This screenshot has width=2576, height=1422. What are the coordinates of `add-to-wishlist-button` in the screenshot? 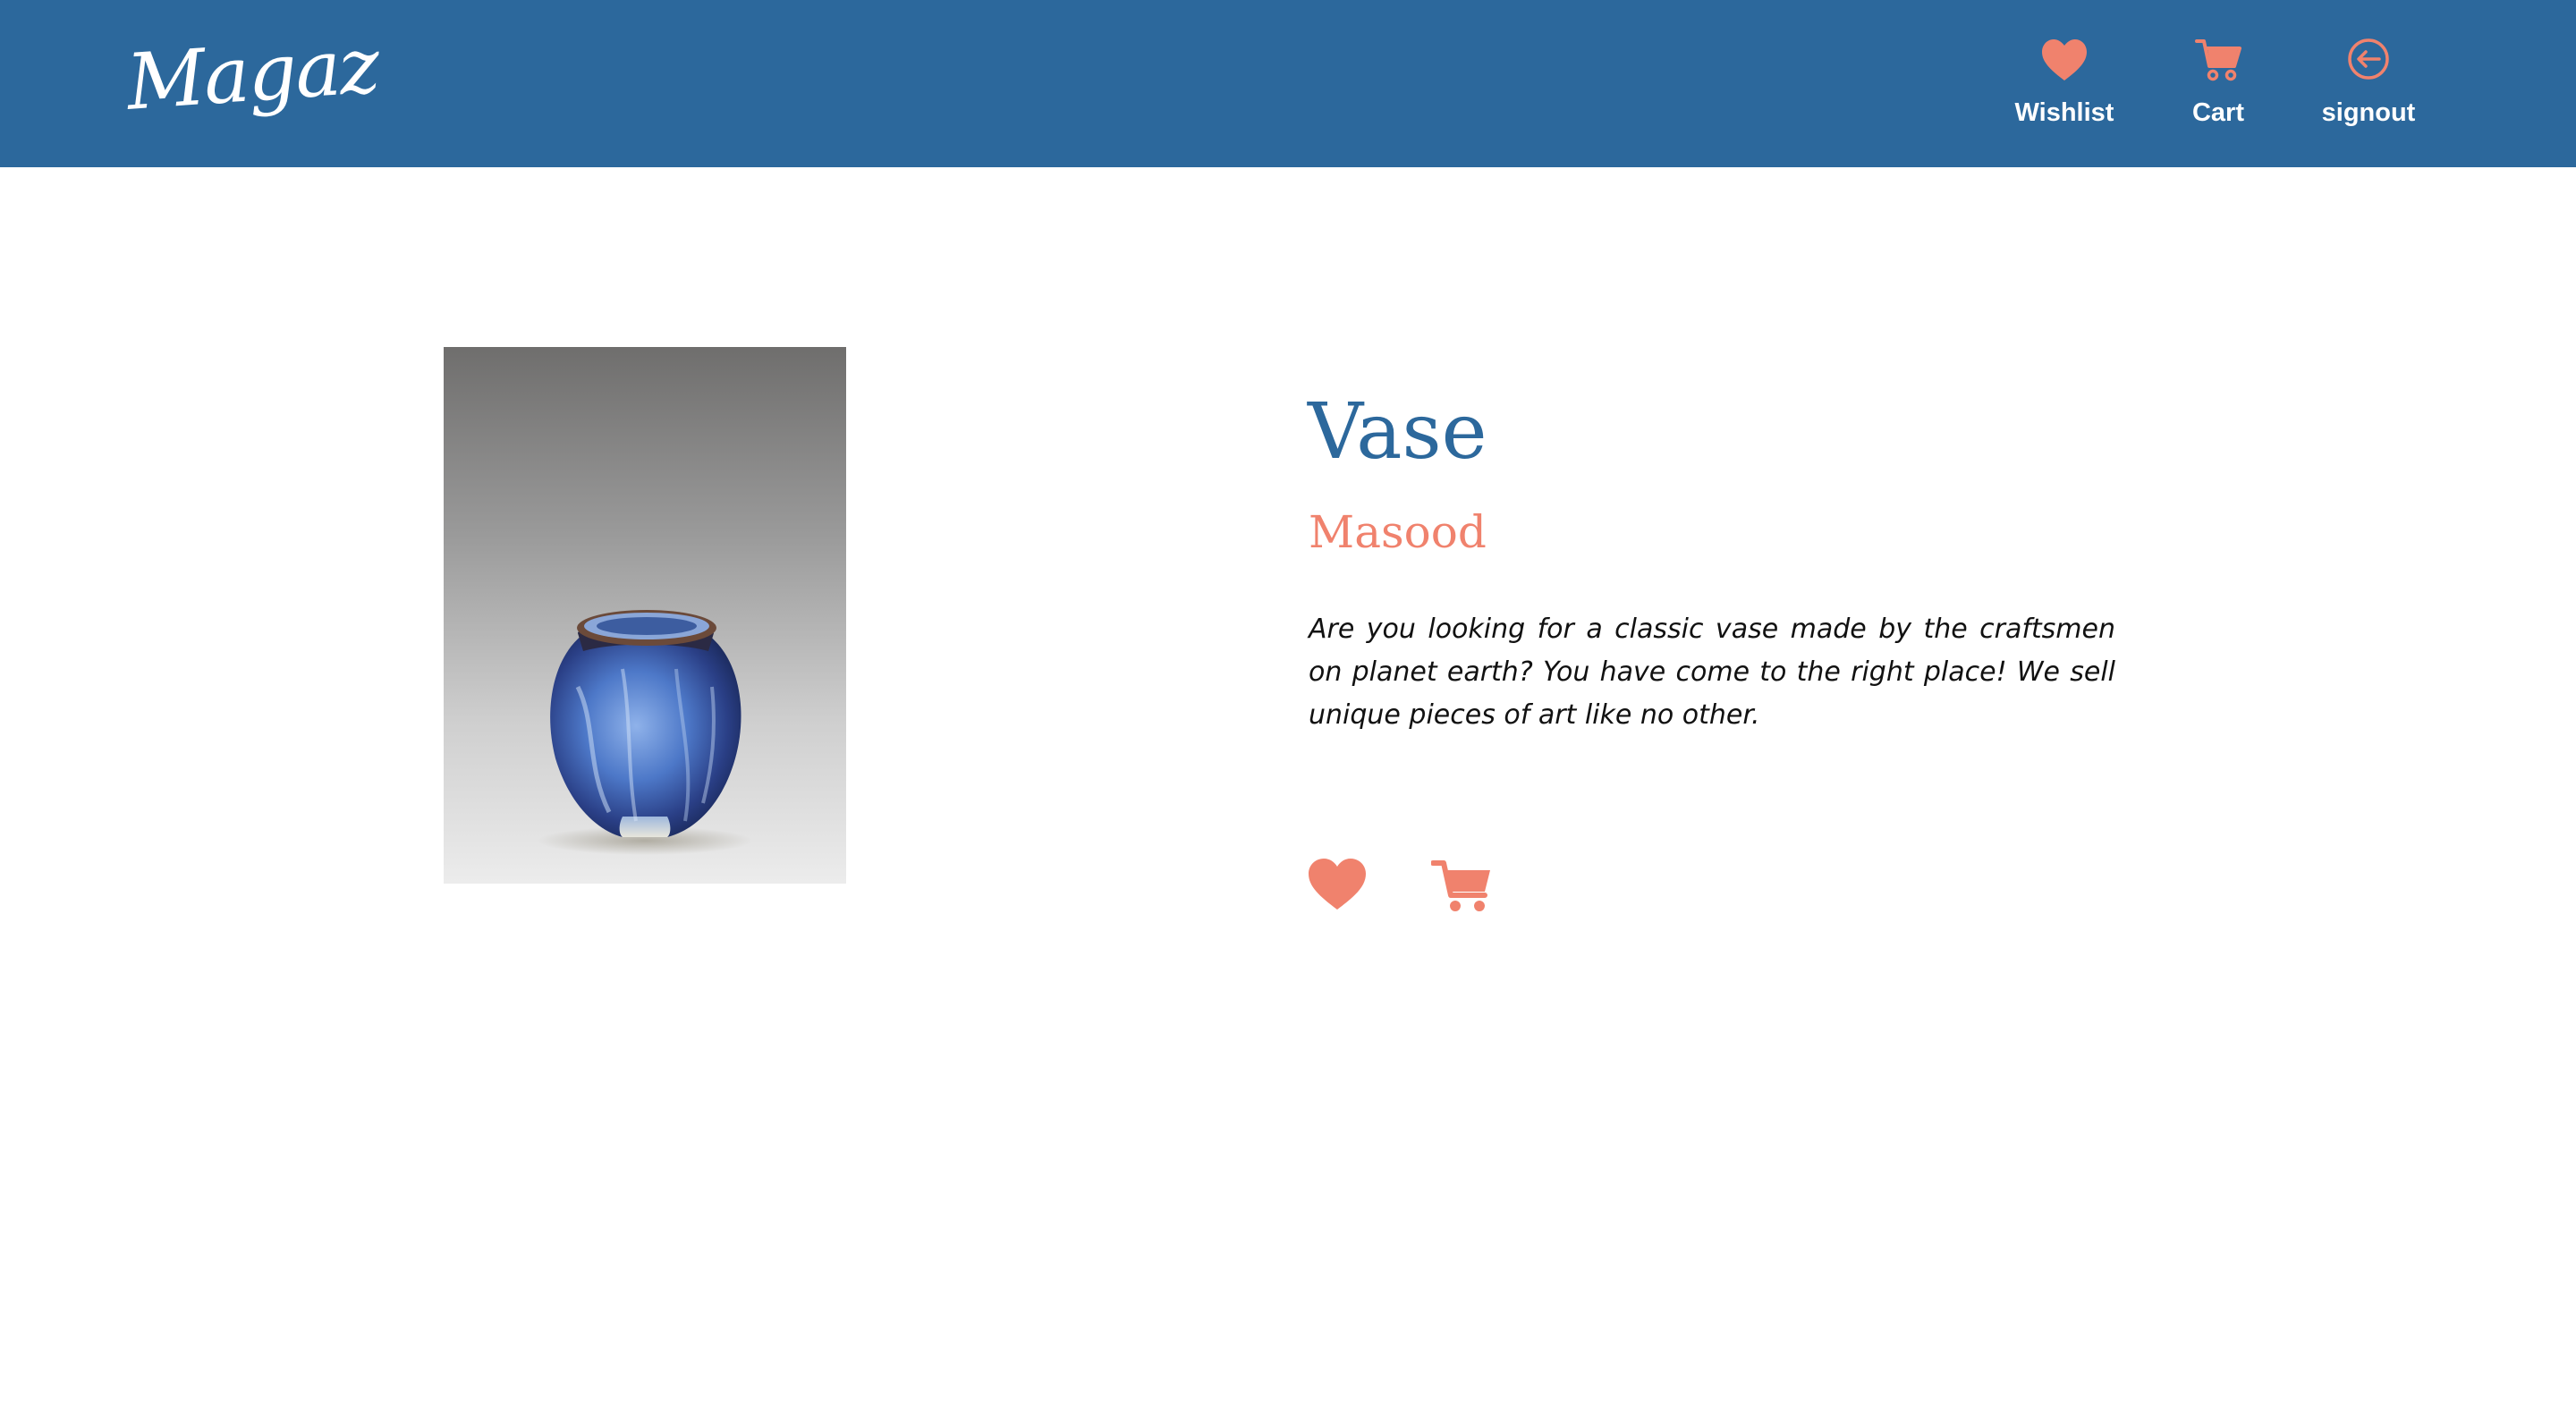 It's located at (1337, 885).